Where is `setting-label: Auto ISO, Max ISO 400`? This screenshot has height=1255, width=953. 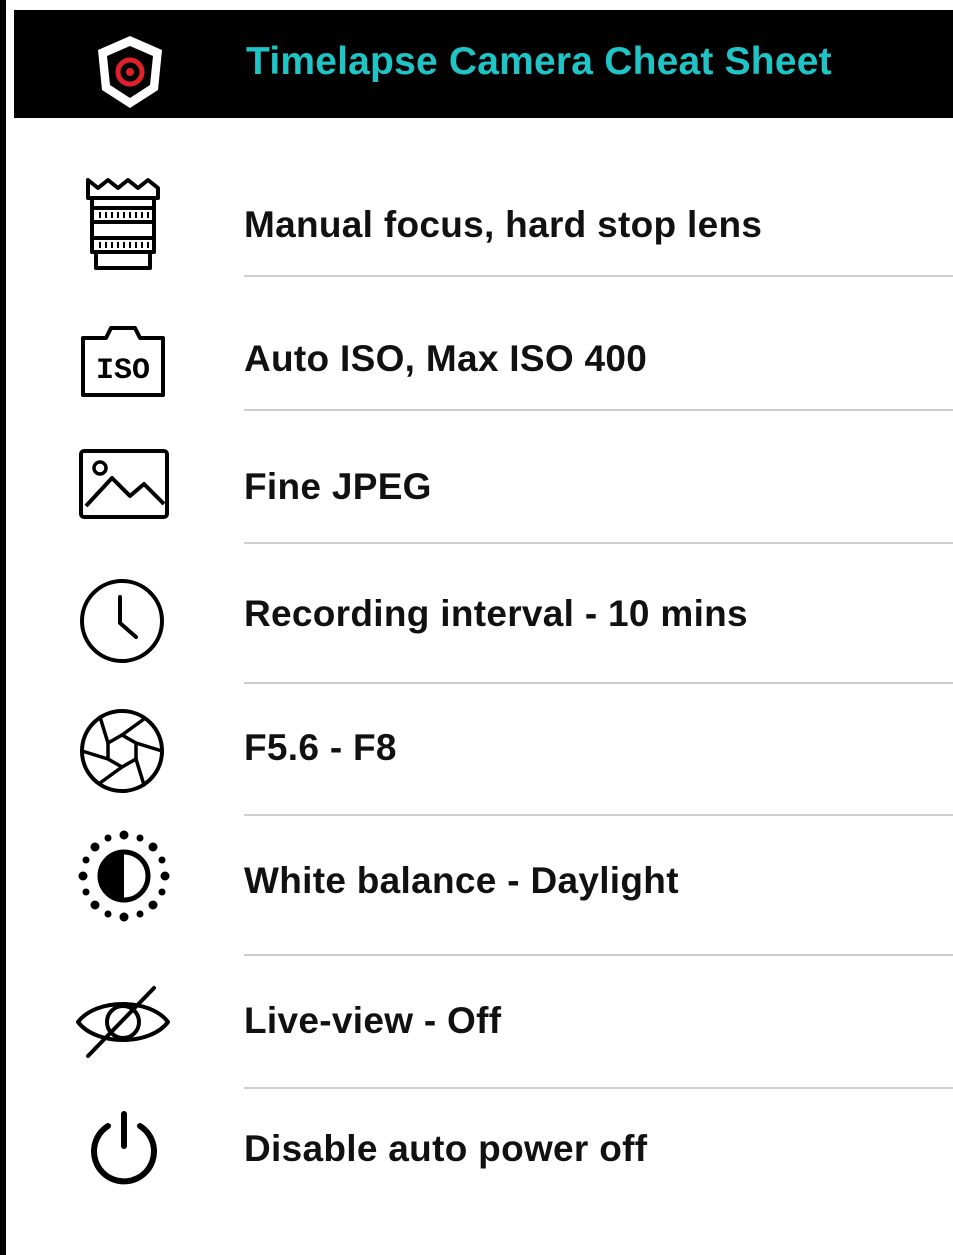 setting-label: Auto ISO, Max ISO 400 is located at coordinates (446, 358).